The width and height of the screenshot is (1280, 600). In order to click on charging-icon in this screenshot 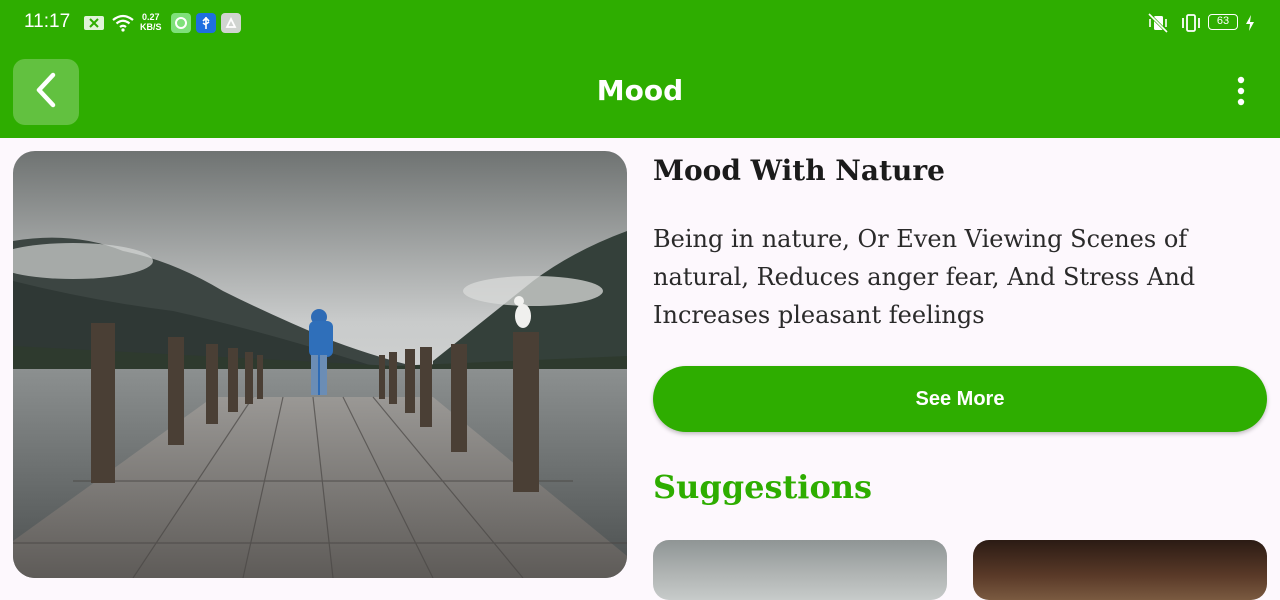, I will do `click(1250, 23)`.